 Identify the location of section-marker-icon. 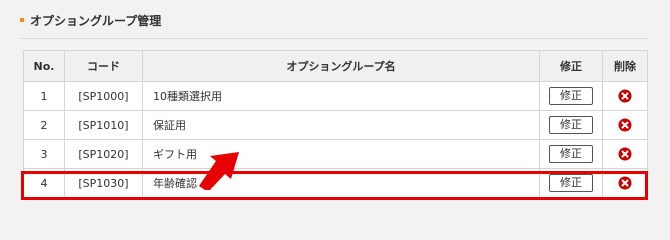
(22, 20).